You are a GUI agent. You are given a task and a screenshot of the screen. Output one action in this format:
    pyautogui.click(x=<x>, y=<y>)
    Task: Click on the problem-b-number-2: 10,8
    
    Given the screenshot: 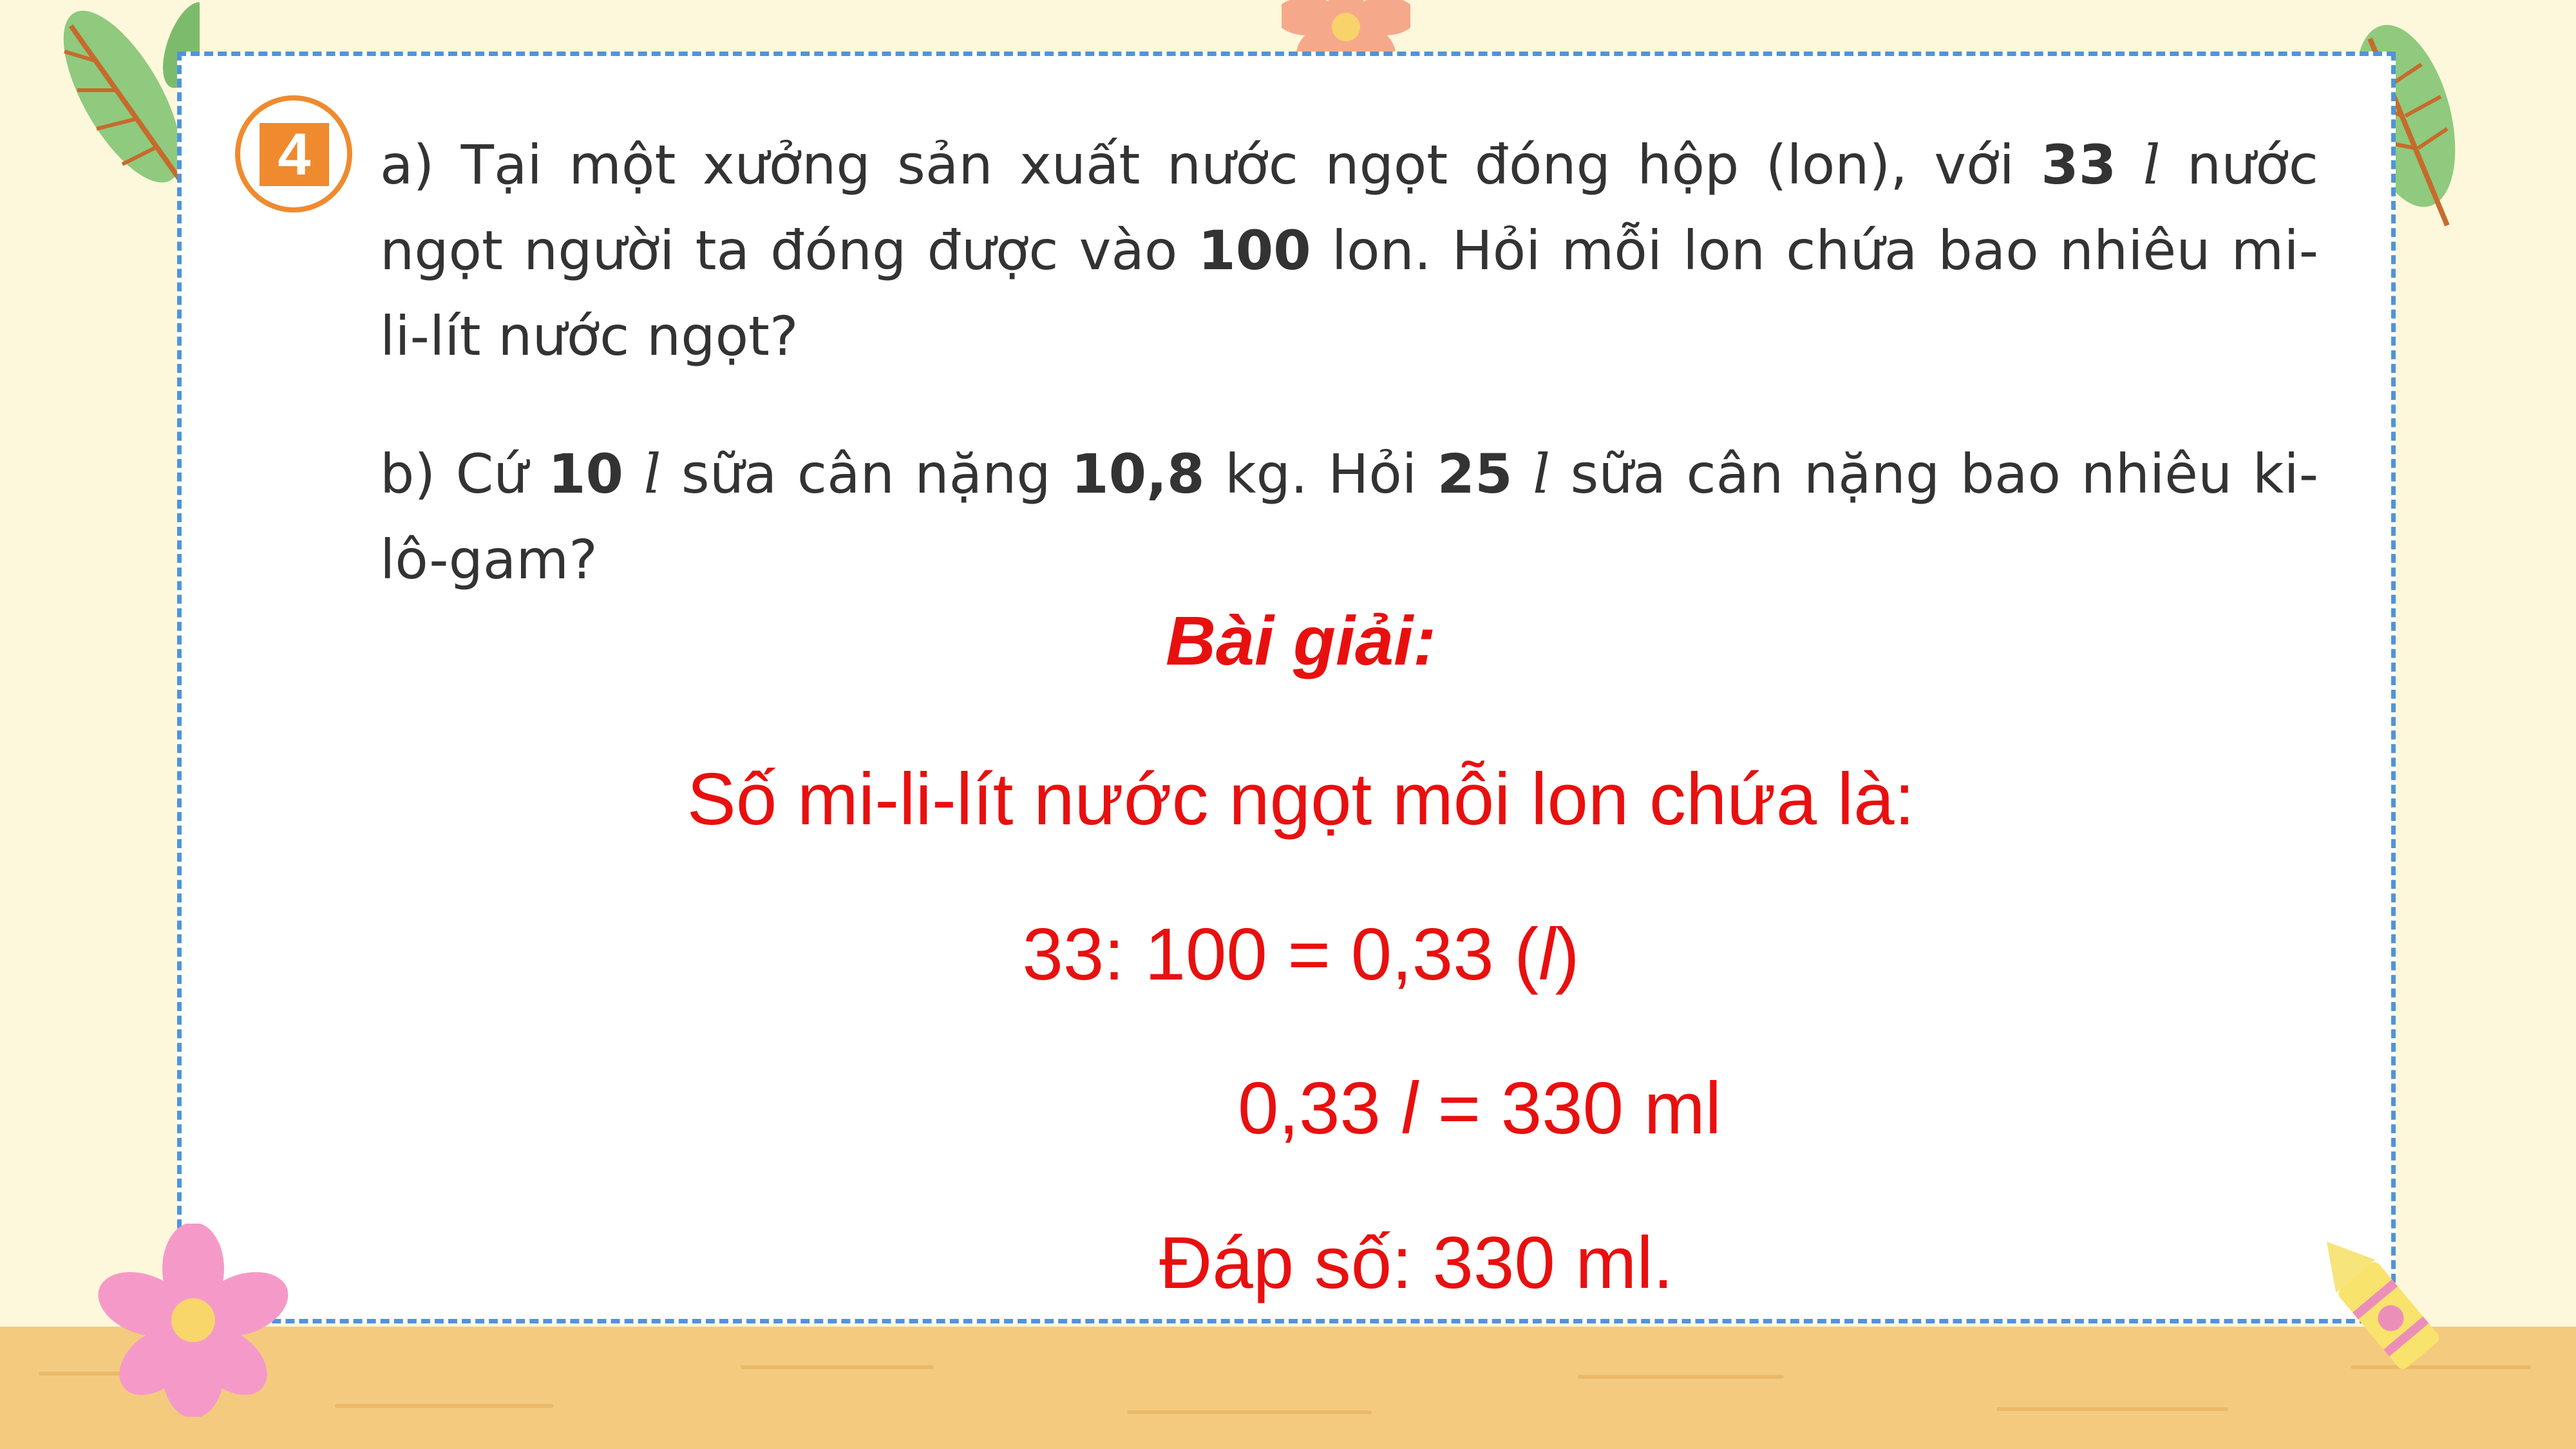 What is the action you would take?
    pyautogui.click(x=1138, y=474)
    